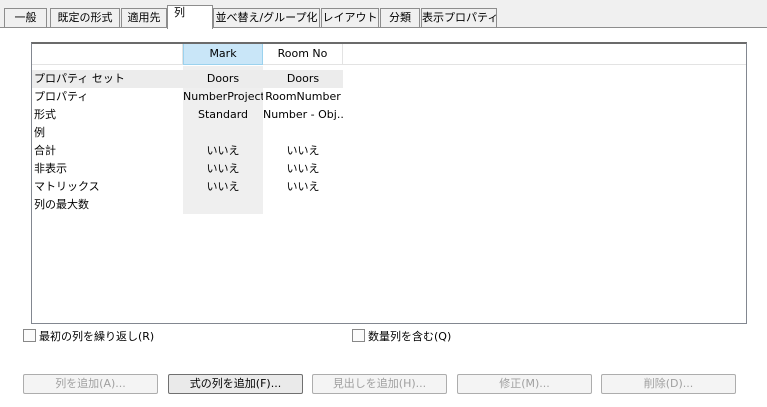  What do you see at coordinates (25, 17) in the screenshot?
I see `tab-general: 一般` at bounding box center [25, 17].